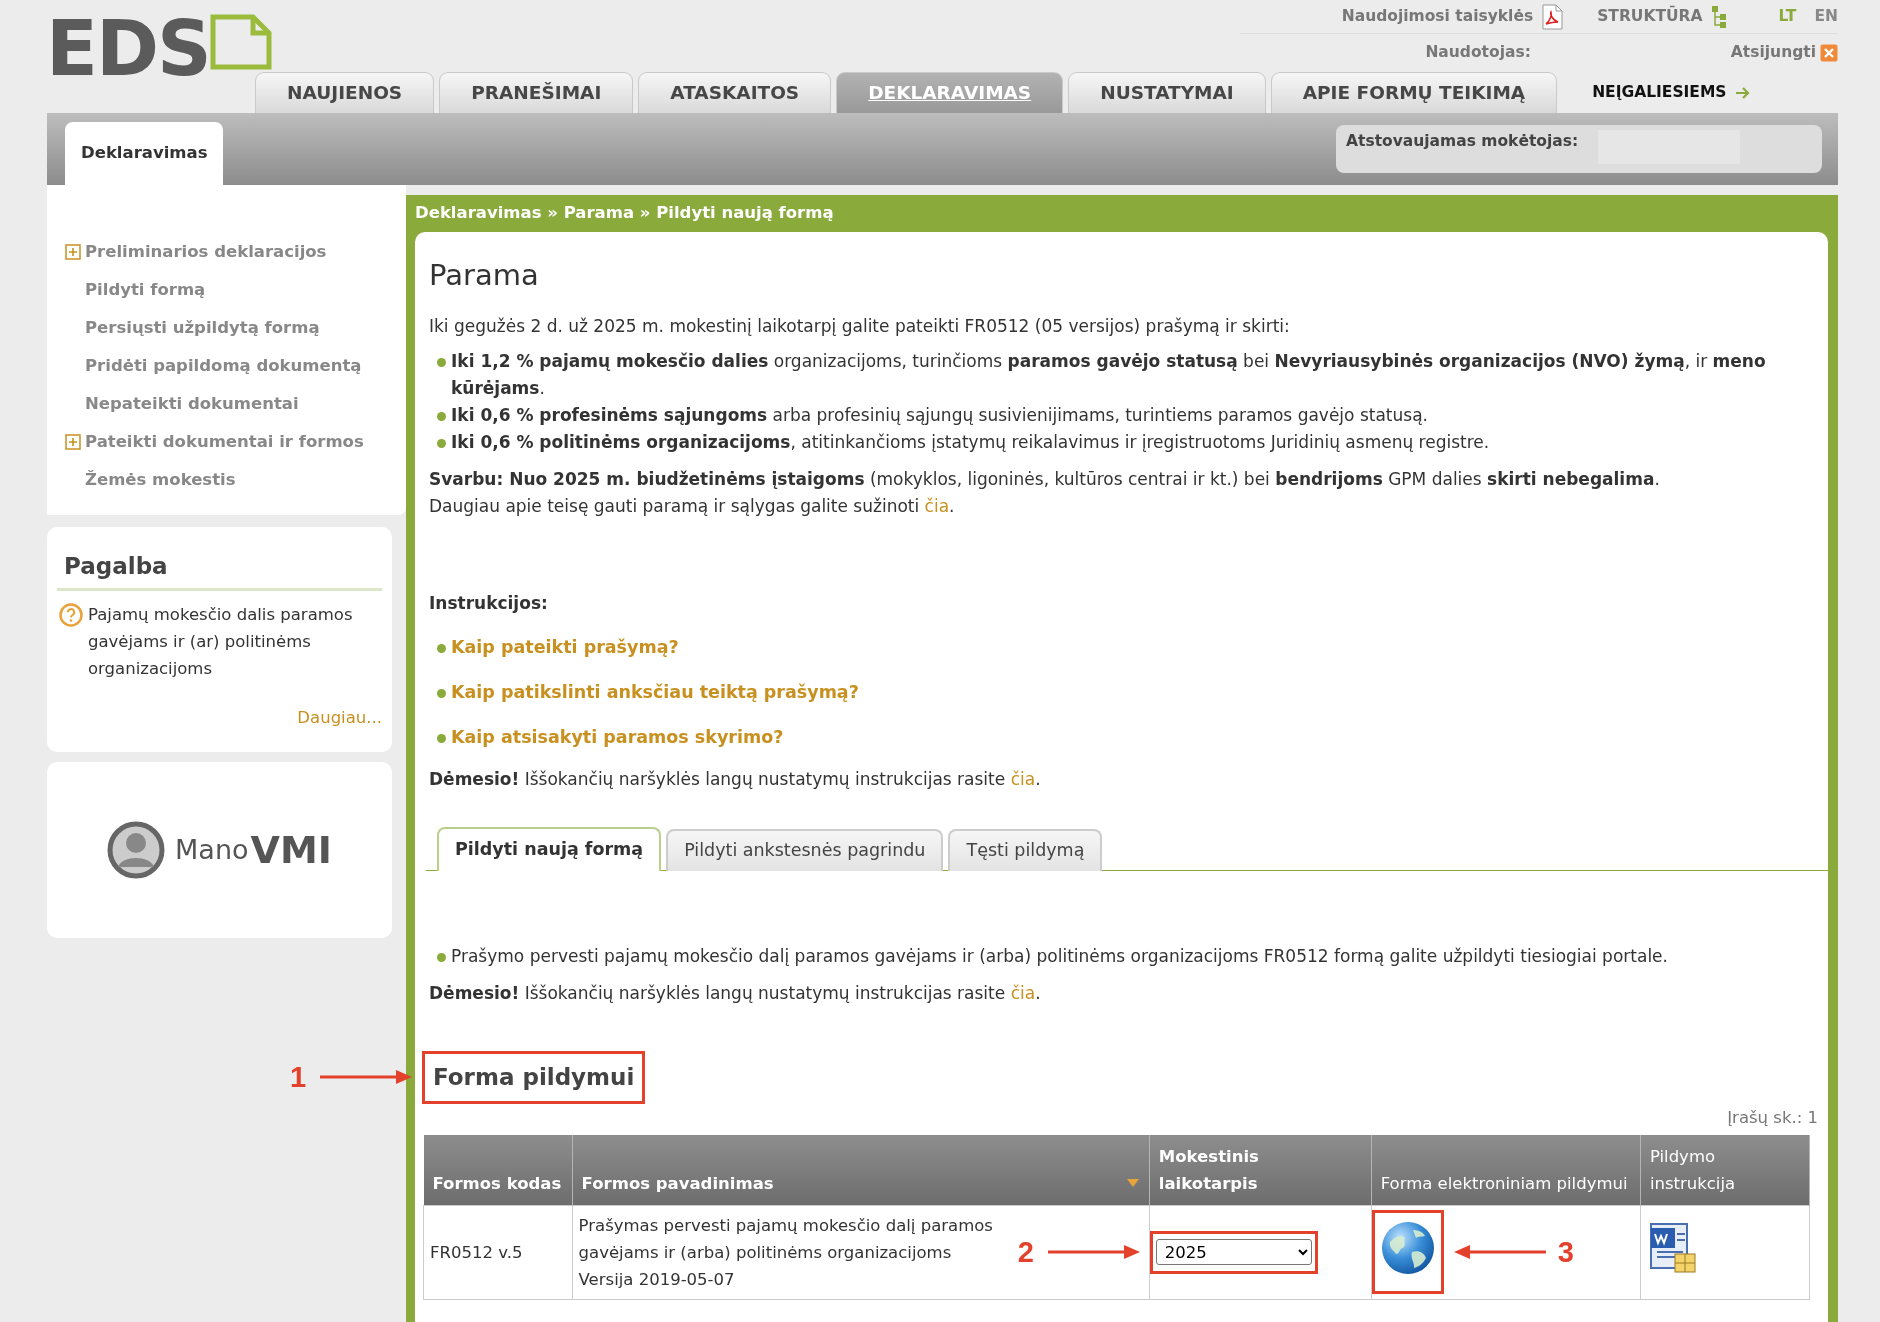 This screenshot has width=1880, height=1322. Describe the element at coordinates (235, 252) in the screenshot. I see `sidebar-item: Preliminarios deklaracijos` at that location.